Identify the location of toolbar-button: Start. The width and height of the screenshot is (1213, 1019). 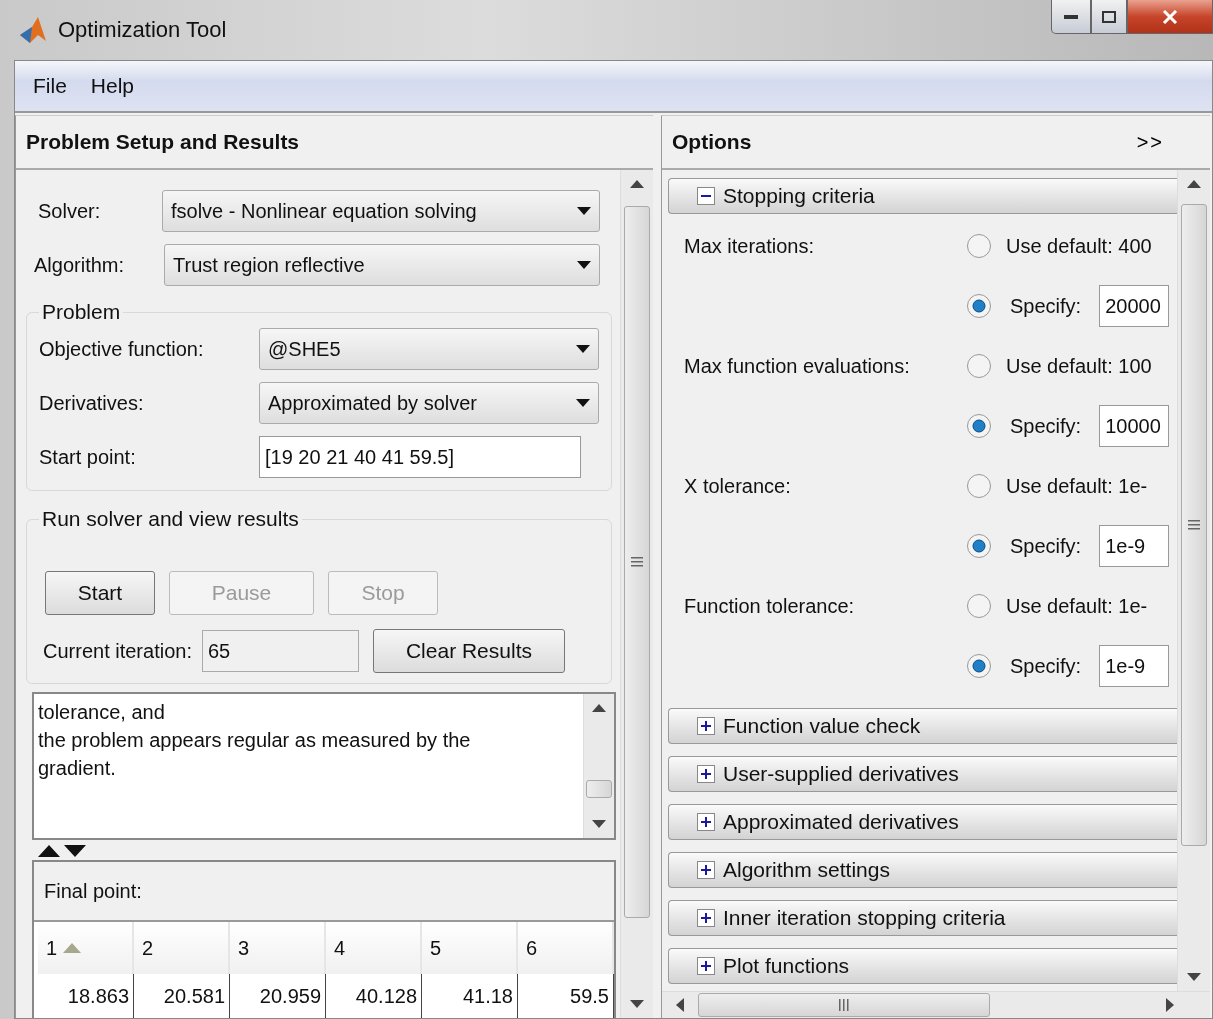
(100, 593).